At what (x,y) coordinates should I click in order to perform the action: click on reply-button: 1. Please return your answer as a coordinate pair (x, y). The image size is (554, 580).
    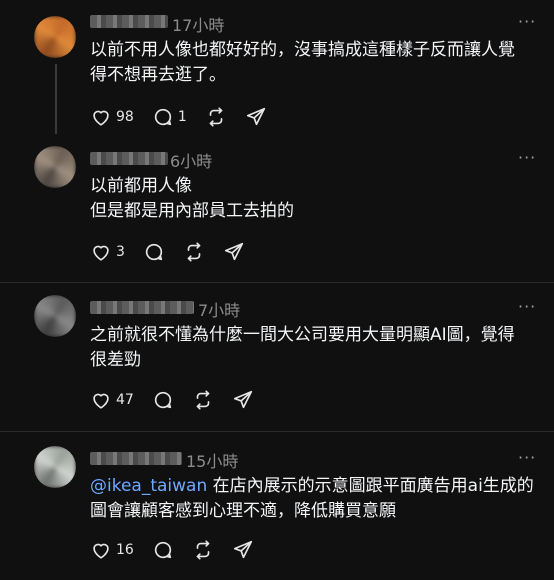
    Looking at the image, I should click on (169, 117).